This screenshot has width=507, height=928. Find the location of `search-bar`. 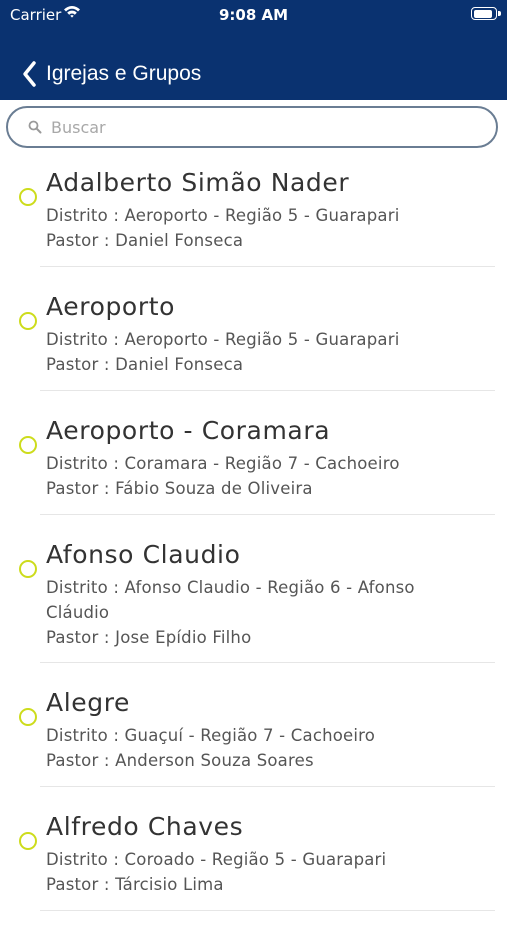

search-bar is located at coordinates (252, 127).